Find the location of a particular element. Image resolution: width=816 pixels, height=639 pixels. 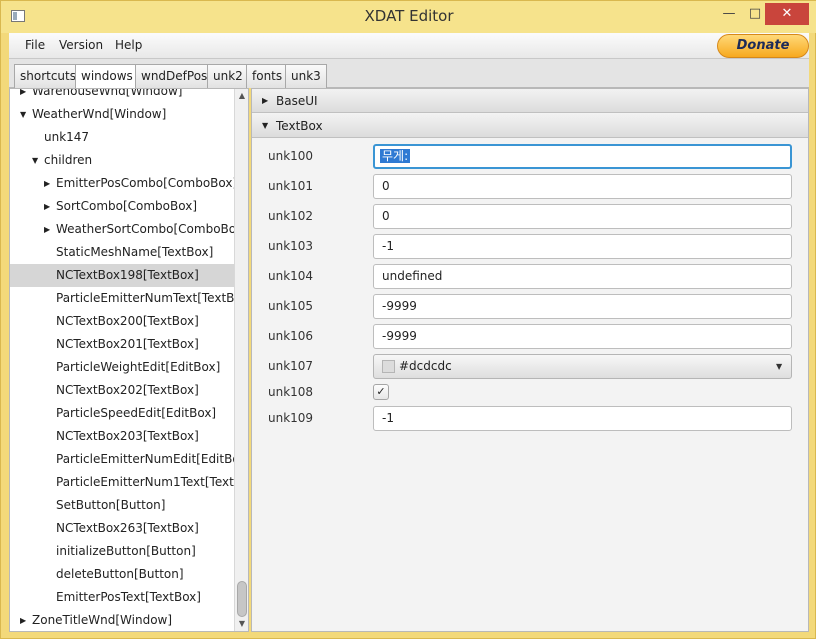

tree-item-label: WarehouseWnd[Window] is located at coordinates (107, 93).